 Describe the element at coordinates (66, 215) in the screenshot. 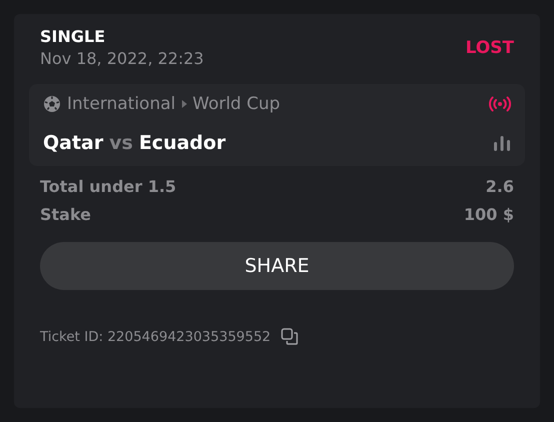

I see `detail-label: Stake` at that location.